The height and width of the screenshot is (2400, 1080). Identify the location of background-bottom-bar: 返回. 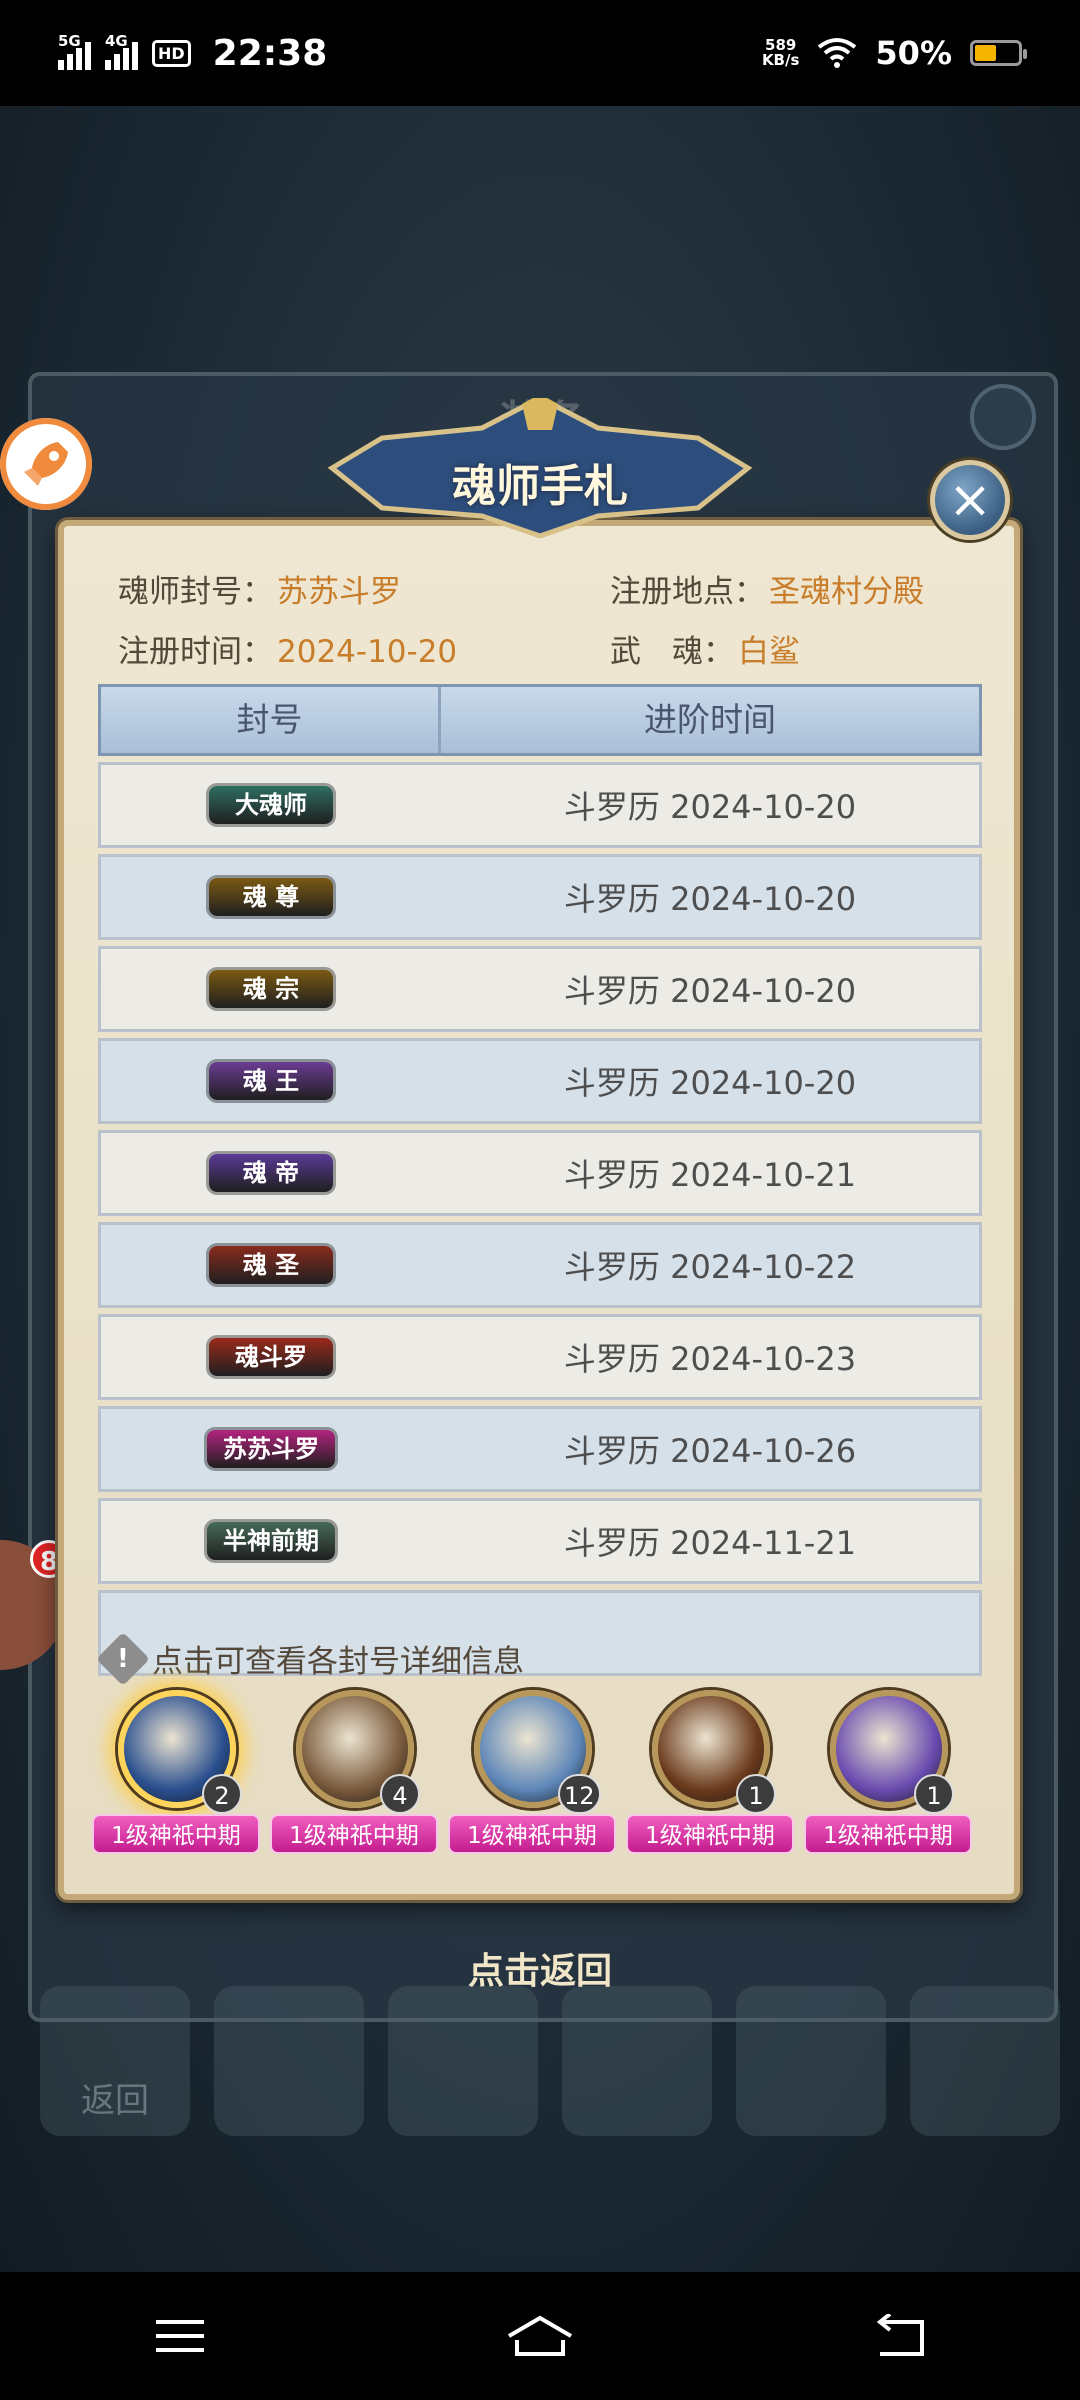
(560, 2071).